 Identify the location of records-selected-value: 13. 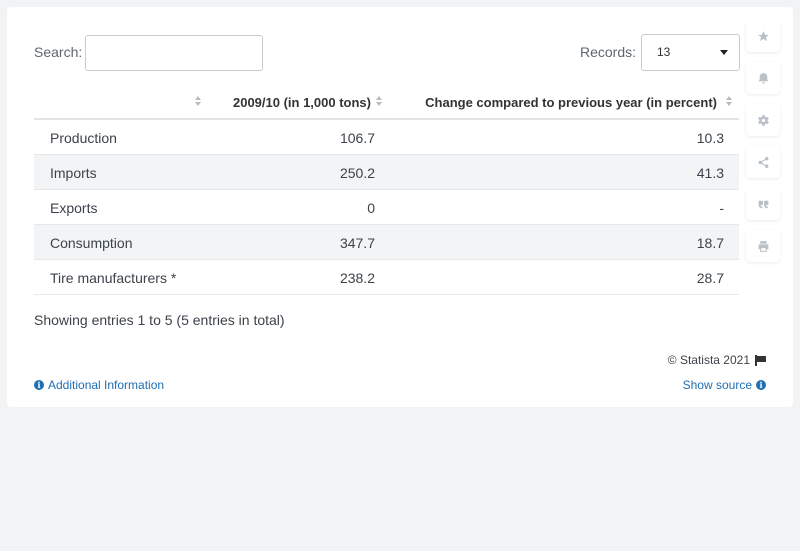
(664, 52).